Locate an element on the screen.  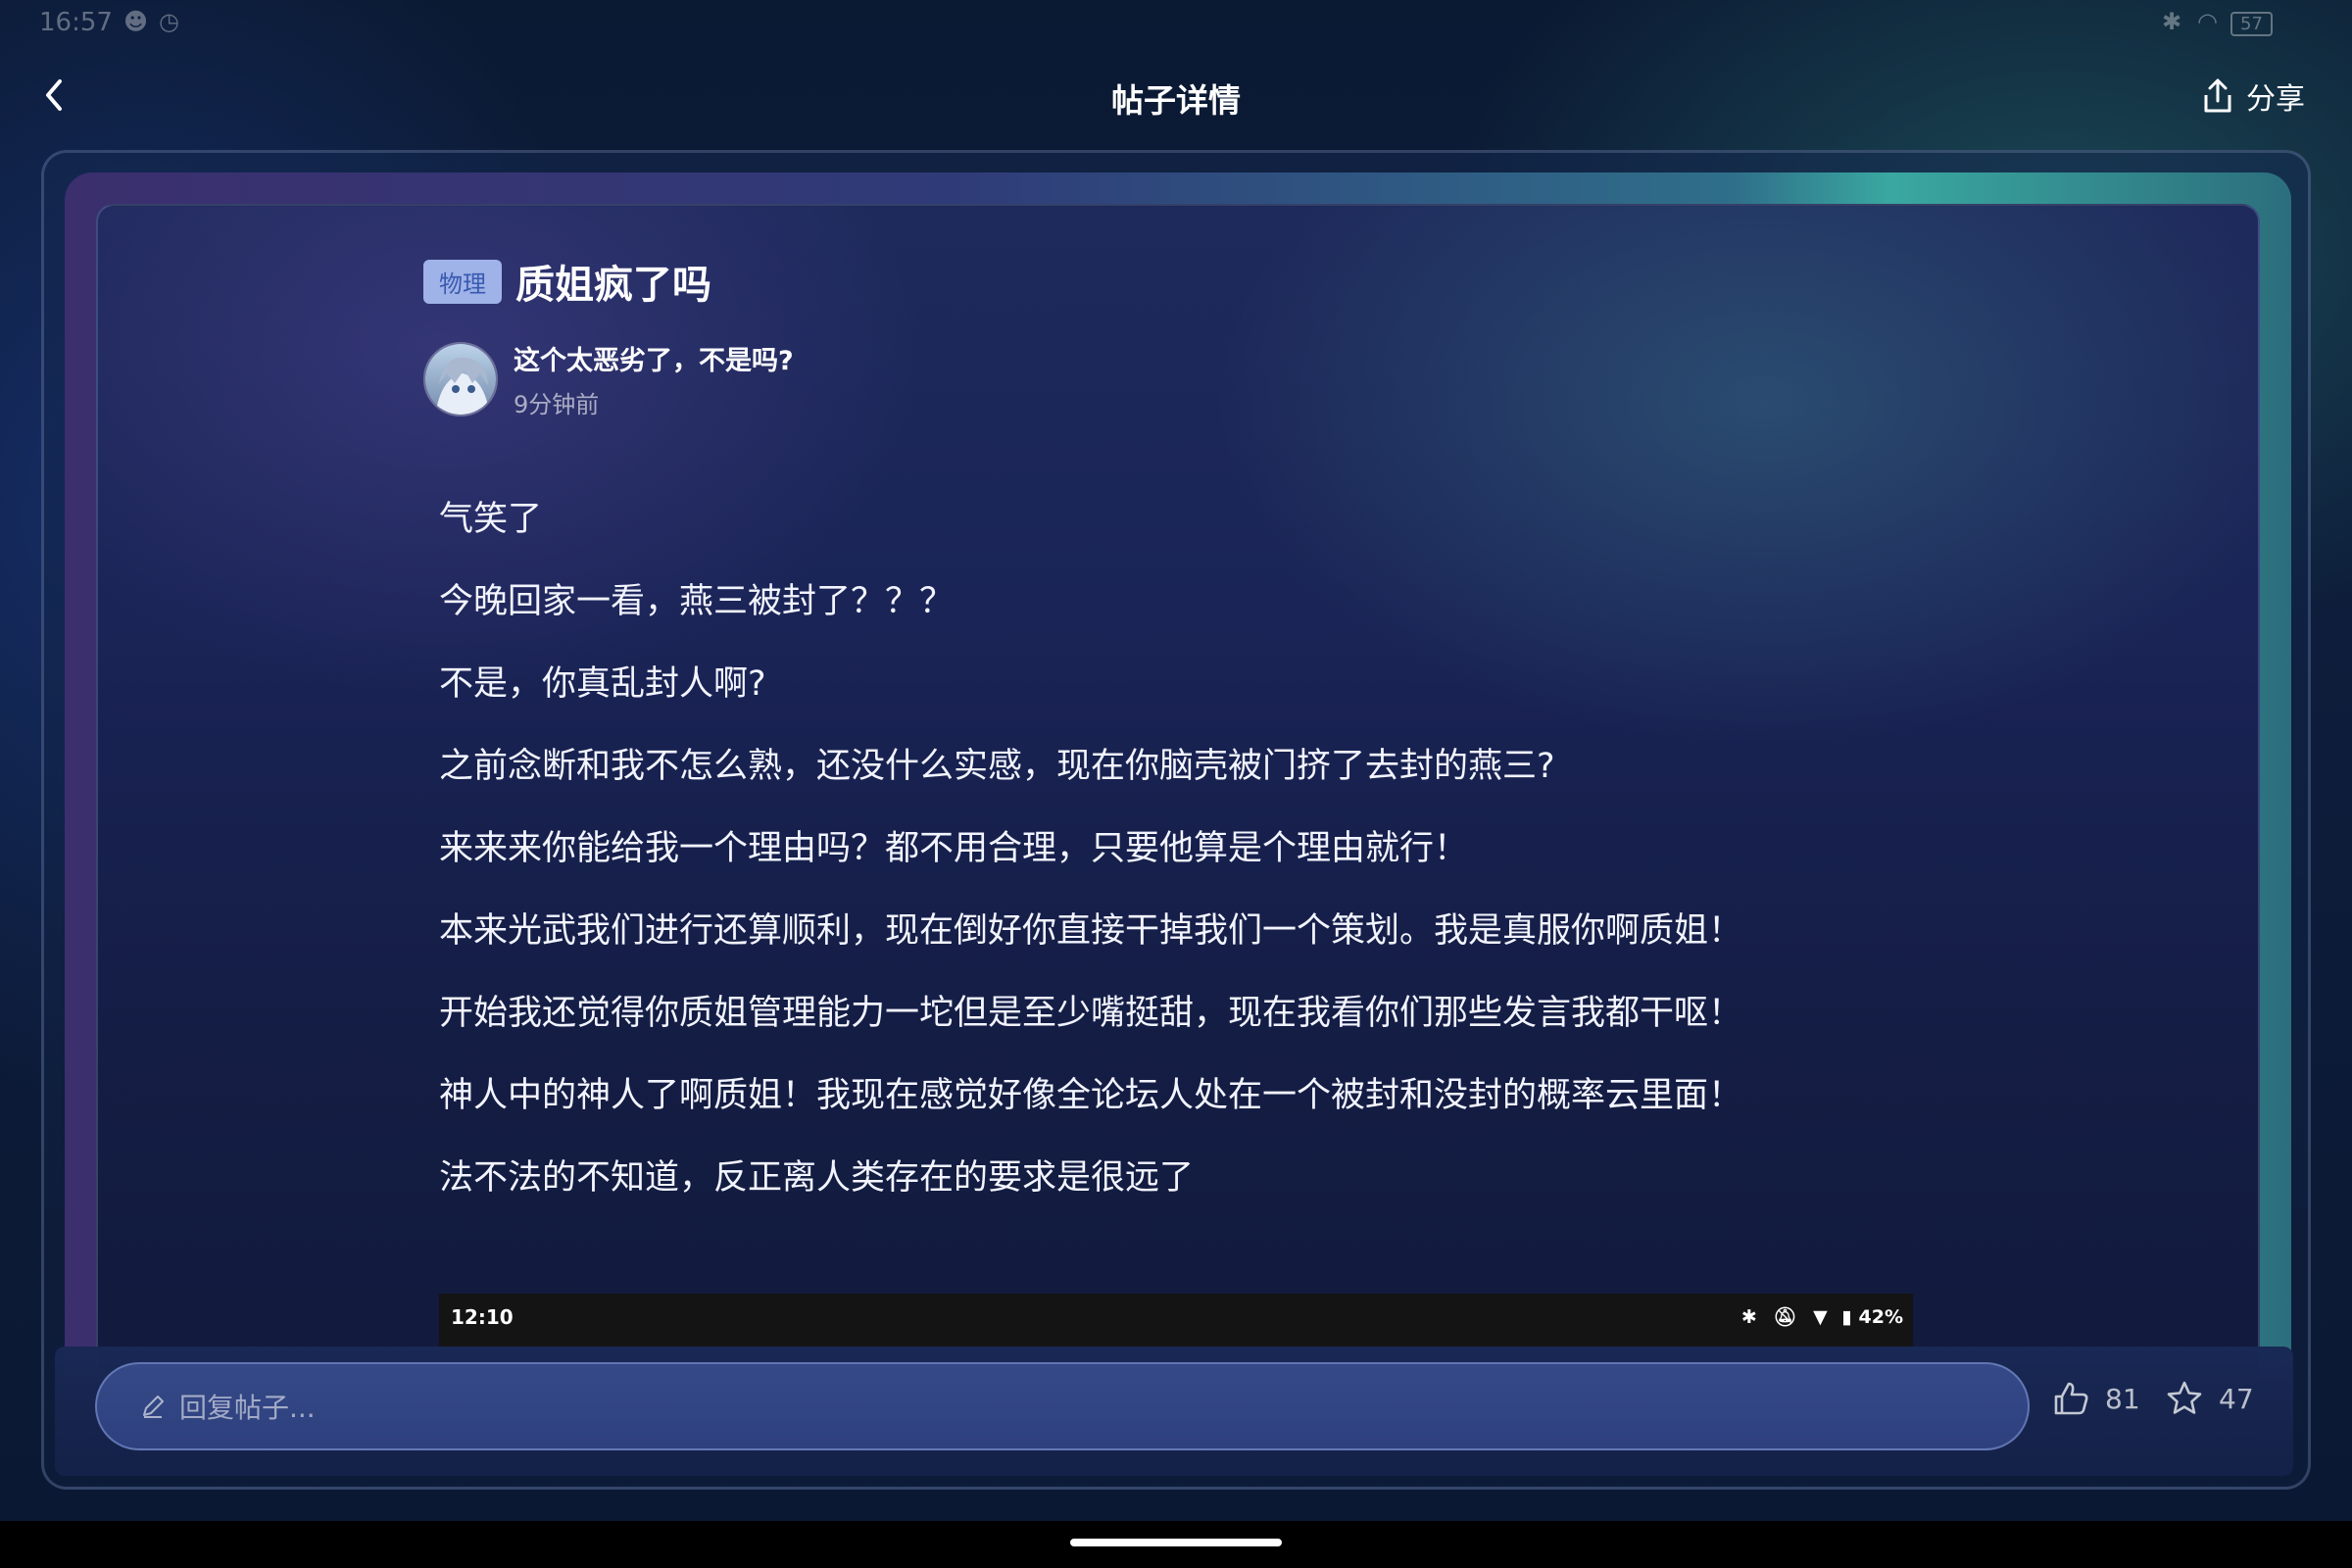
embedded-screenshot-time: 12:10 is located at coordinates (482, 1317).